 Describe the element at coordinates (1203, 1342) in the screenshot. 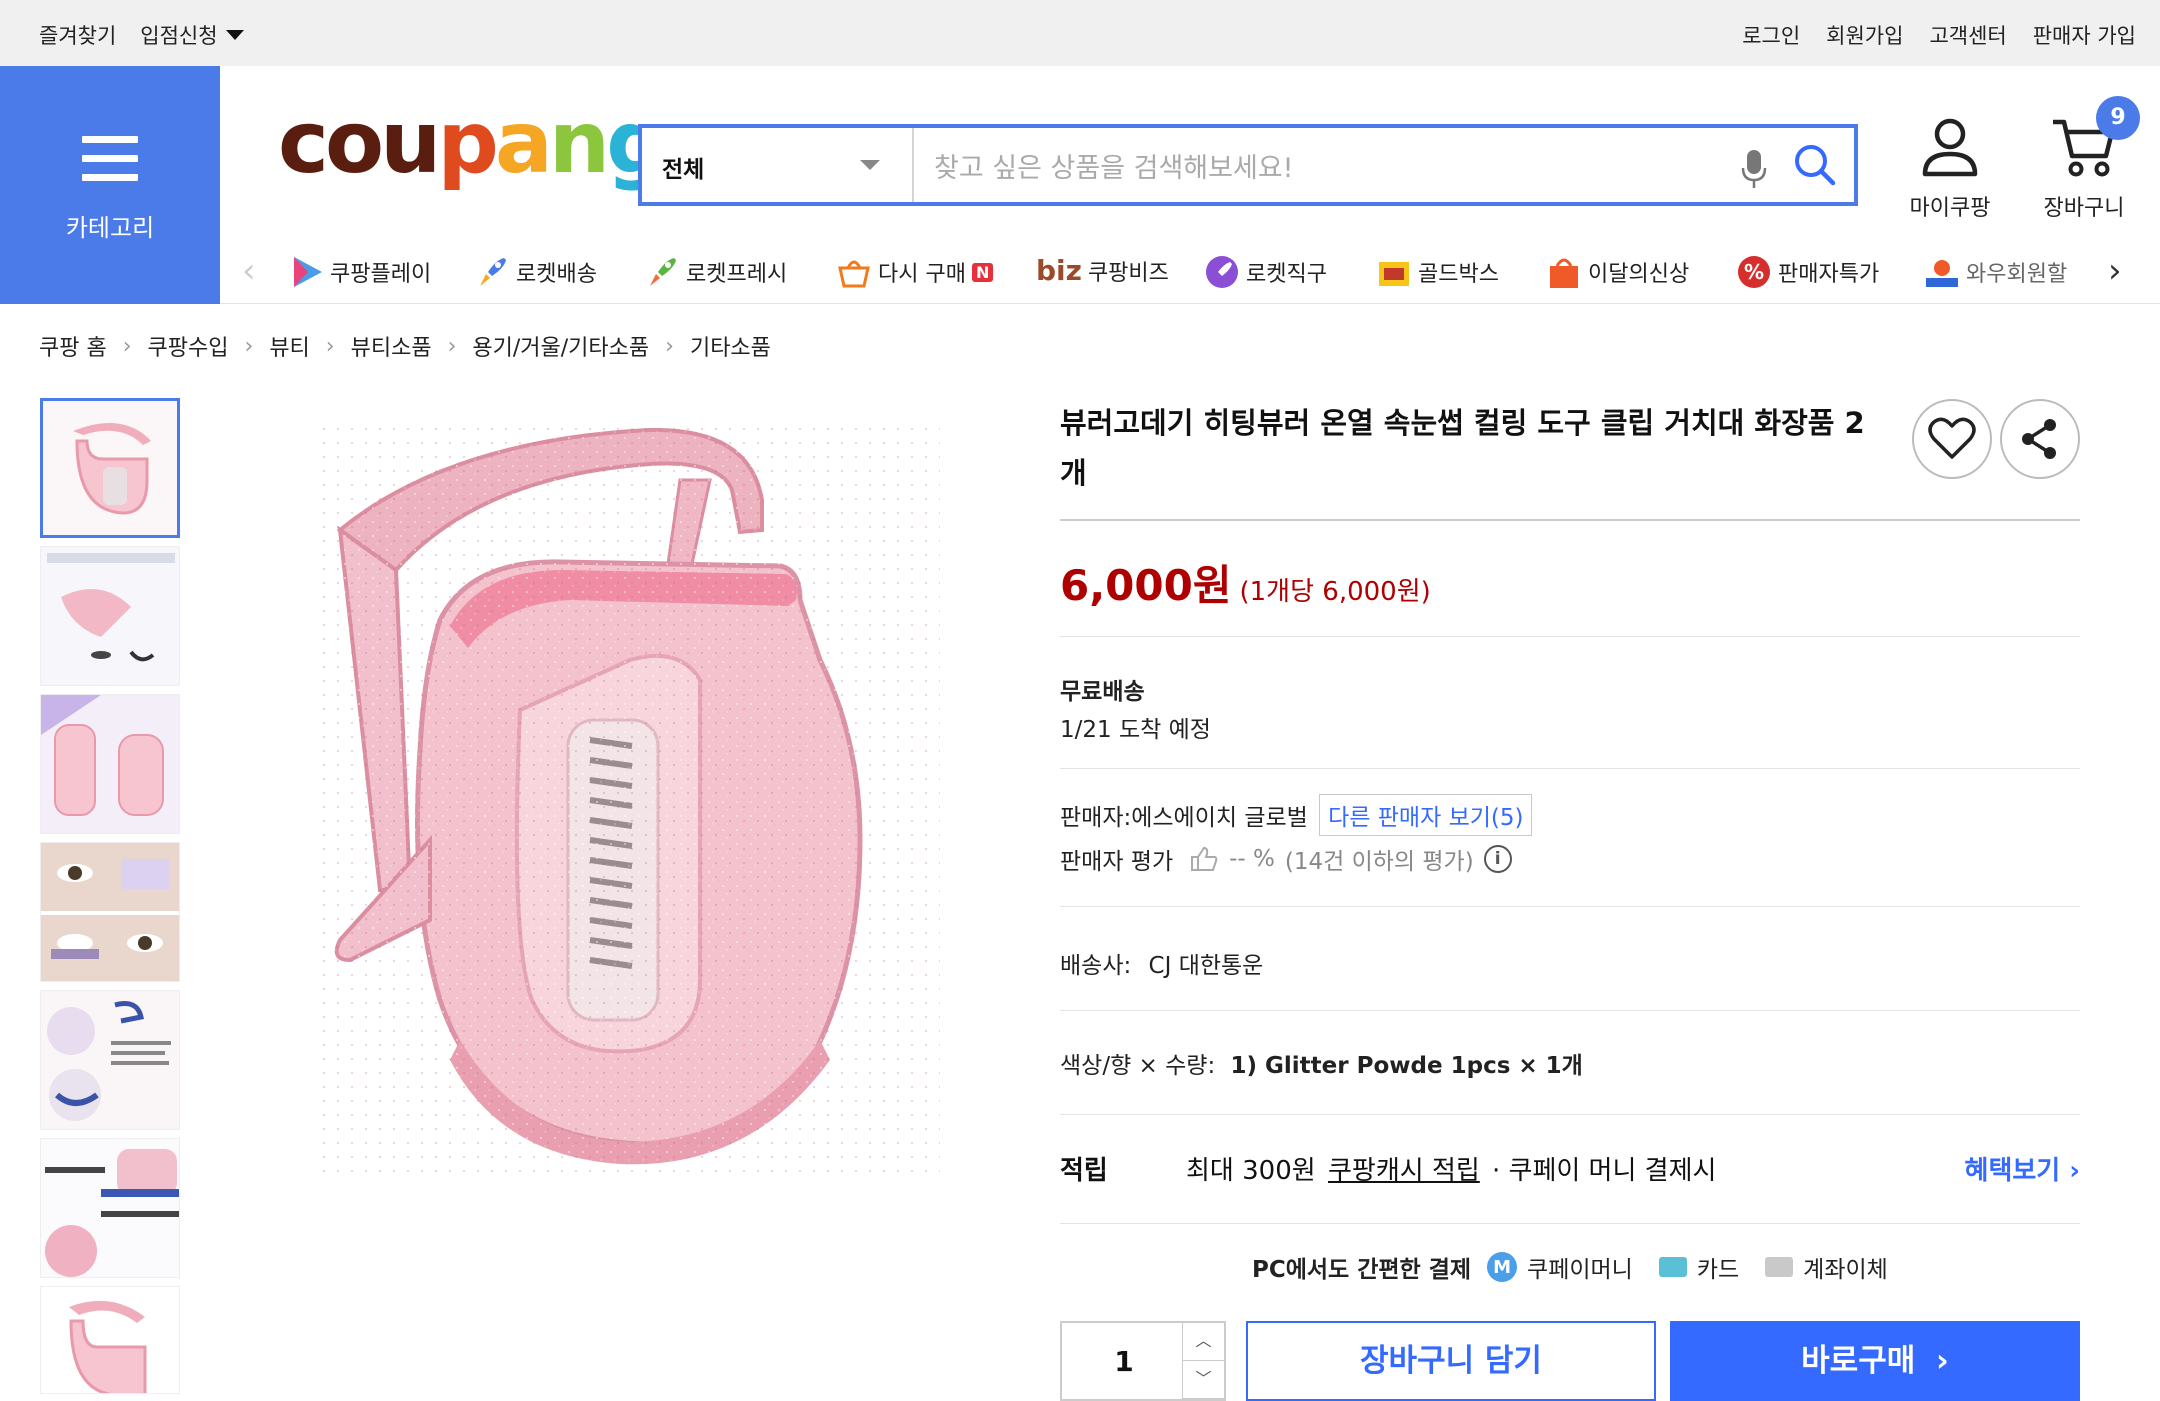

I see `quantity-increase-icon: ︿` at that location.